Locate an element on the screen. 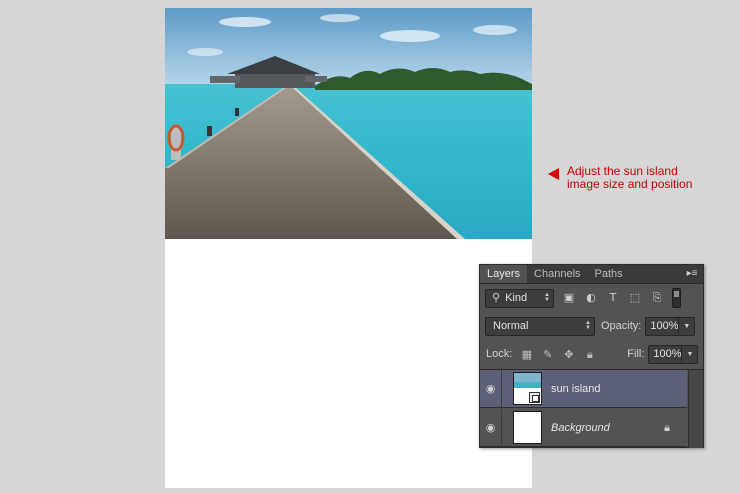  type-filter-icon: T is located at coordinates (613, 298).